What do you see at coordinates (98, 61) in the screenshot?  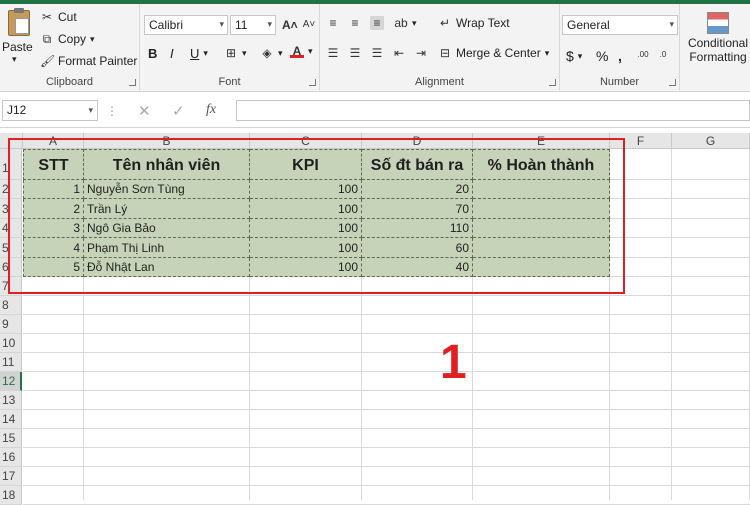 I see `format-painter-label: Format Painter` at bounding box center [98, 61].